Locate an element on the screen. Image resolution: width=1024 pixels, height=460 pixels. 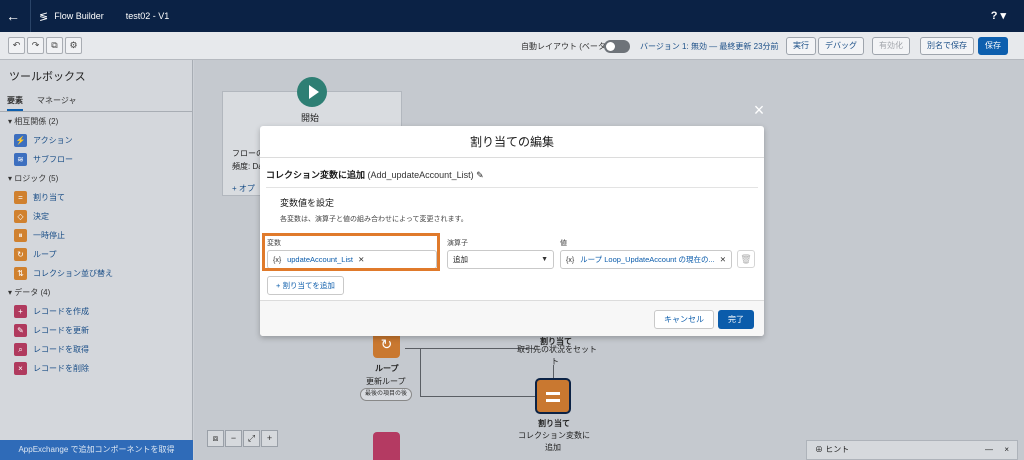
sidebar-item-label: ループ is located at coordinates (45, 254).